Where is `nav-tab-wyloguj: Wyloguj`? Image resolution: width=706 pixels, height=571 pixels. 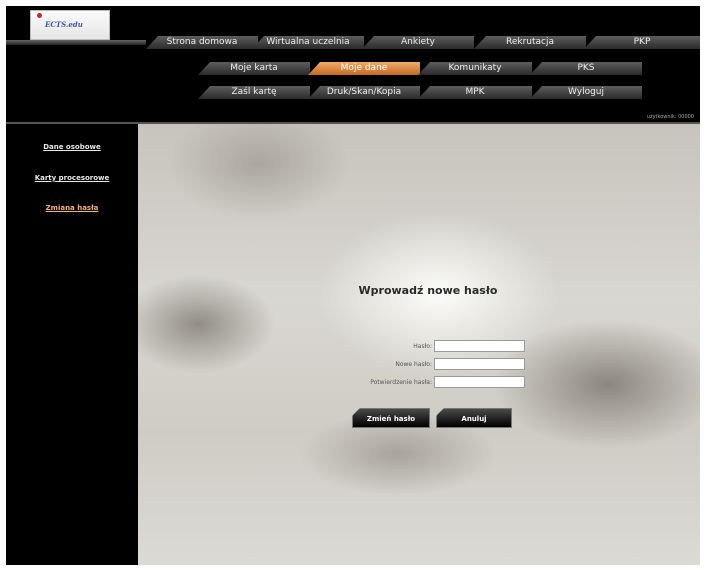
nav-tab-wyloguj: Wyloguj is located at coordinates (586, 92).